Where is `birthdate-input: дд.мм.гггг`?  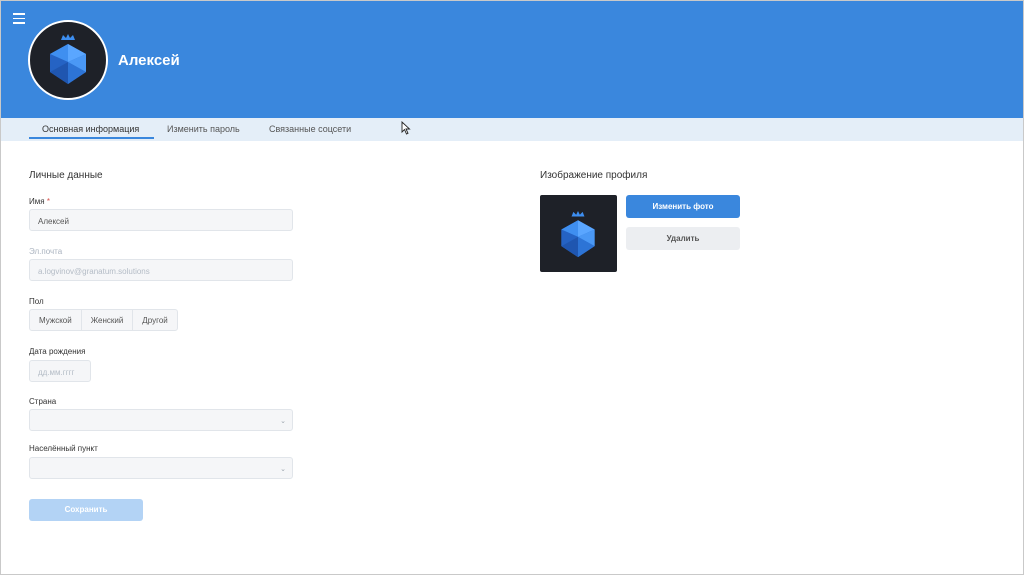 birthdate-input: дд.мм.гггг is located at coordinates (60, 371).